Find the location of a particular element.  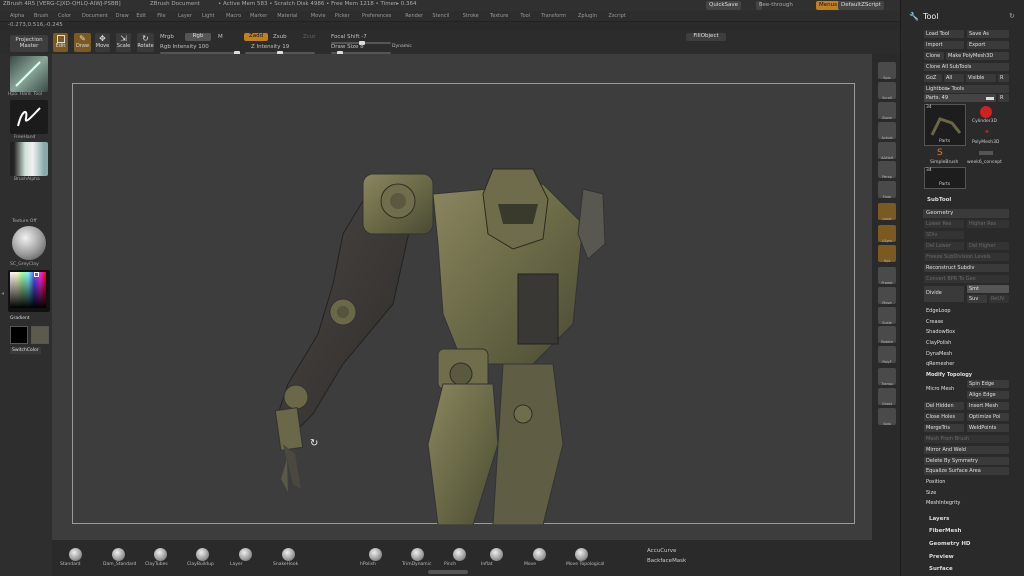

menu-tool: Tool is located at coordinates (525, 16).